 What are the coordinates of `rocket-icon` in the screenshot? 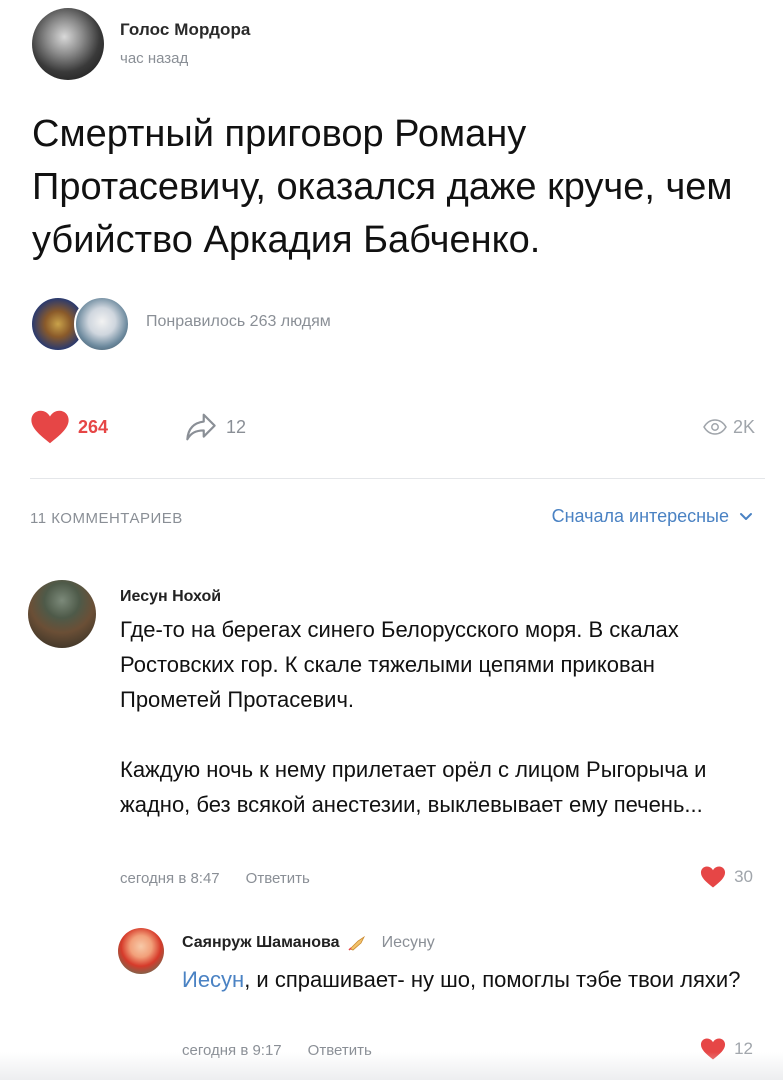 It's located at (356, 943).